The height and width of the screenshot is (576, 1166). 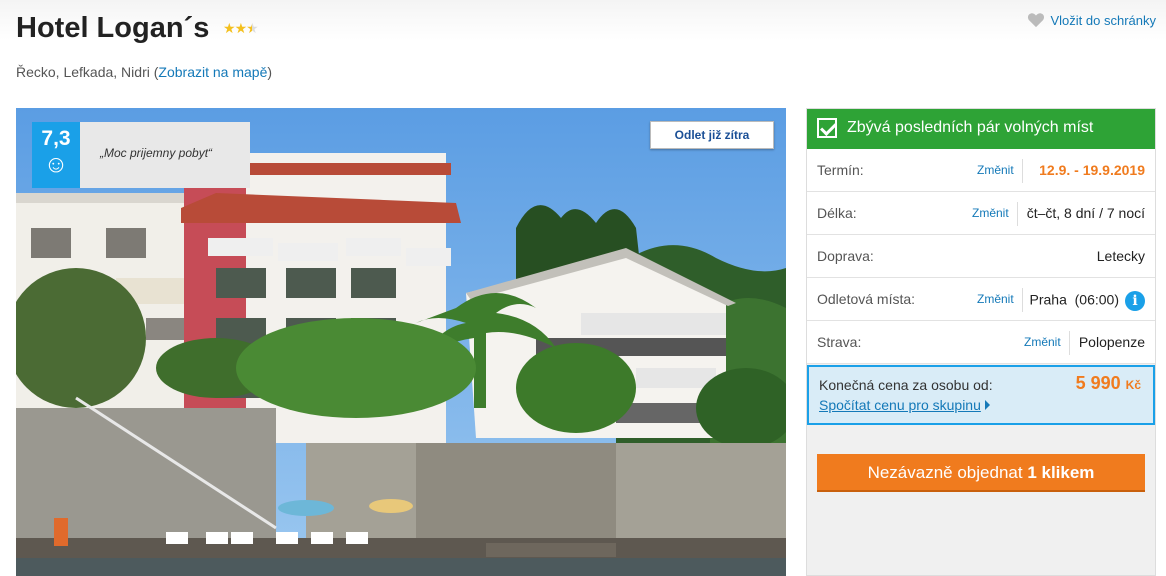 I want to click on detail-label: Délka:, so click(x=837, y=213).